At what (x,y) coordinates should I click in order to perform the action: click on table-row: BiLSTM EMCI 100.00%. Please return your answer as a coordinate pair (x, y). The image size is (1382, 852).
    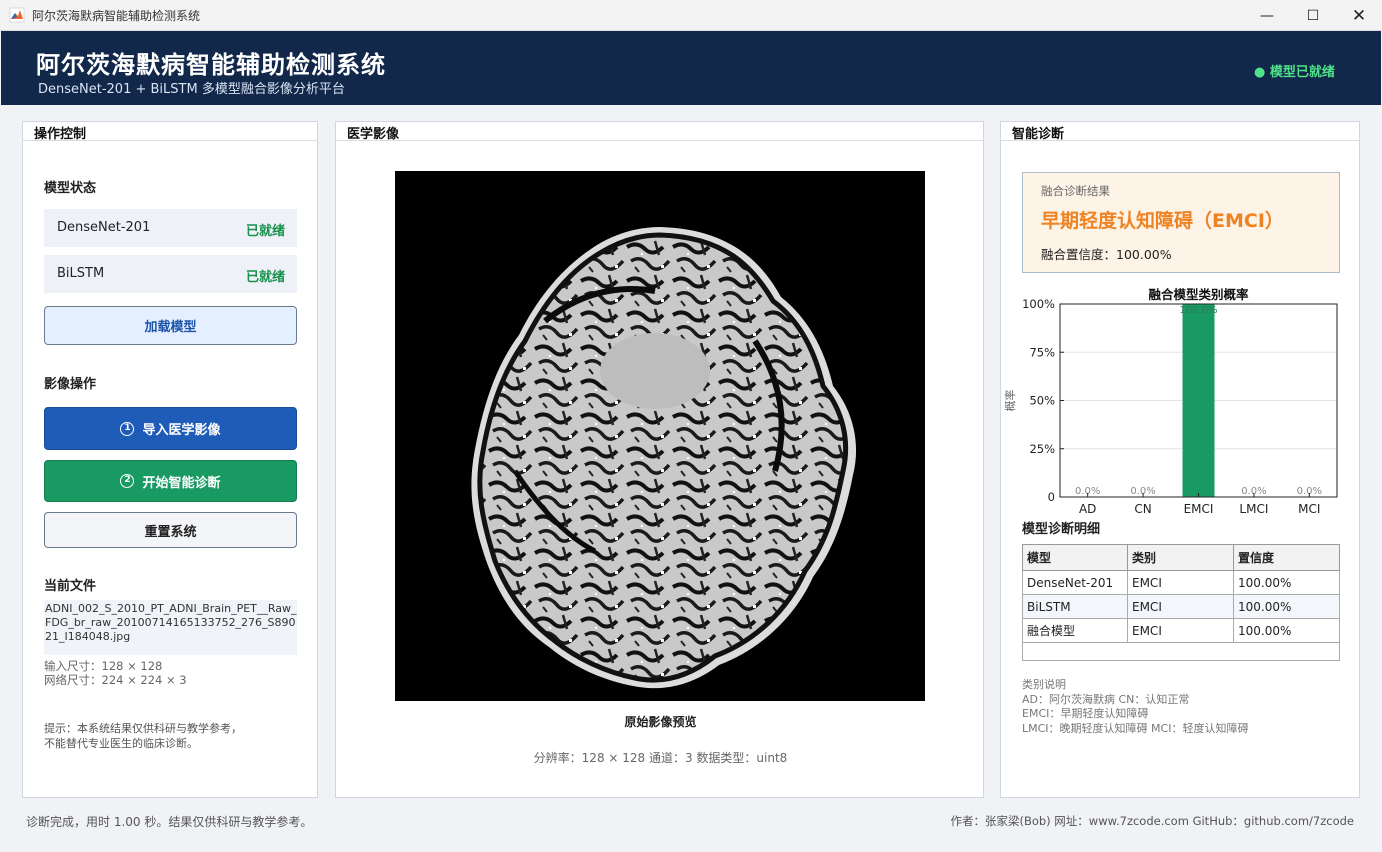
    Looking at the image, I should click on (1181, 606).